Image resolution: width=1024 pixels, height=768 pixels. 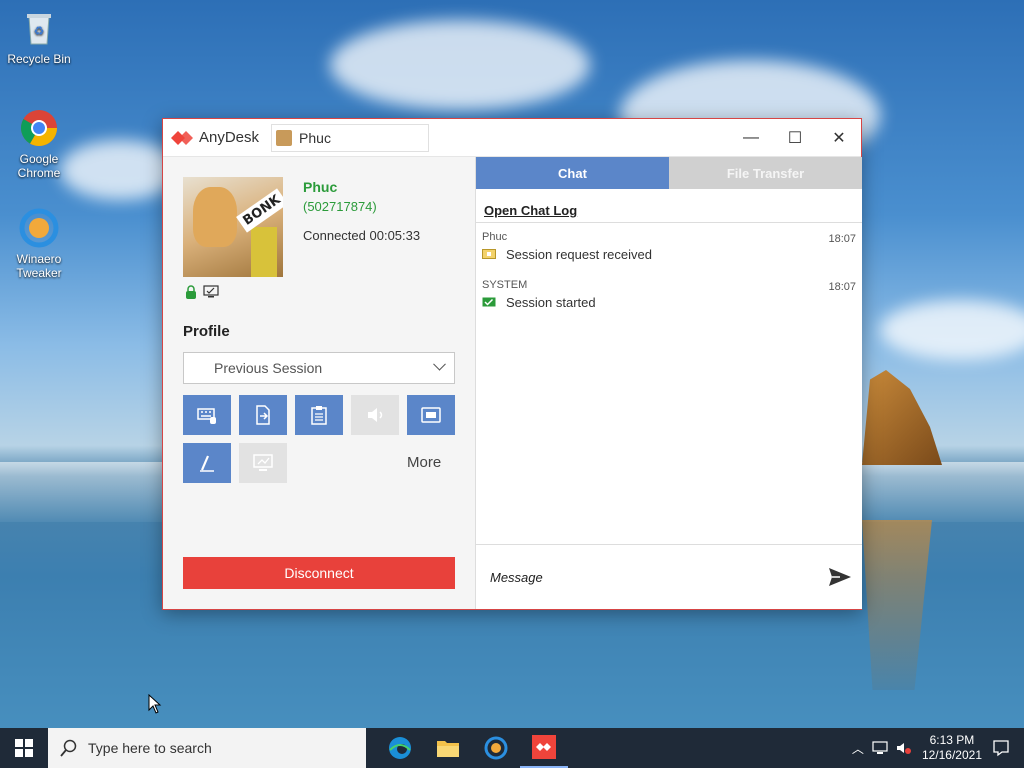 I want to click on avatar-dog, so click(x=215, y=217).